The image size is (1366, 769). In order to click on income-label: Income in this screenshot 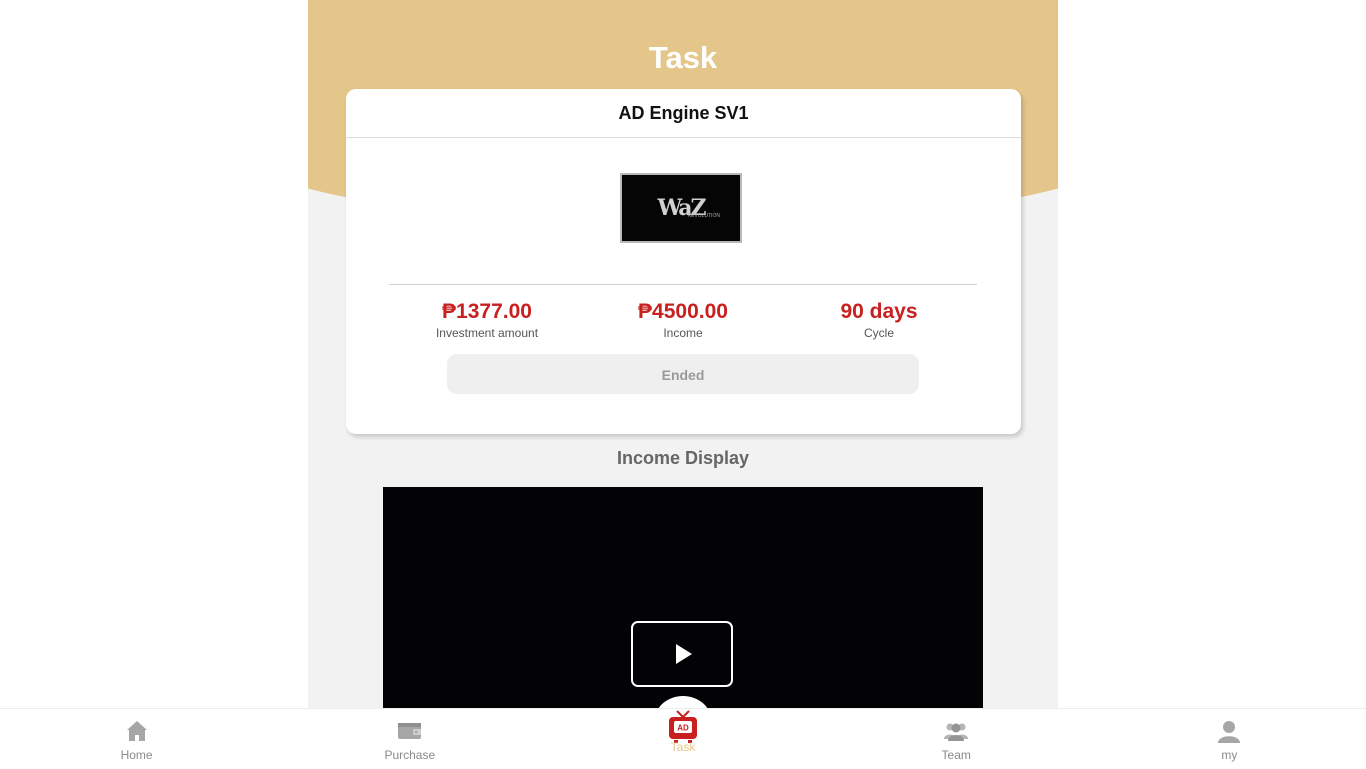, I will do `click(683, 333)`.